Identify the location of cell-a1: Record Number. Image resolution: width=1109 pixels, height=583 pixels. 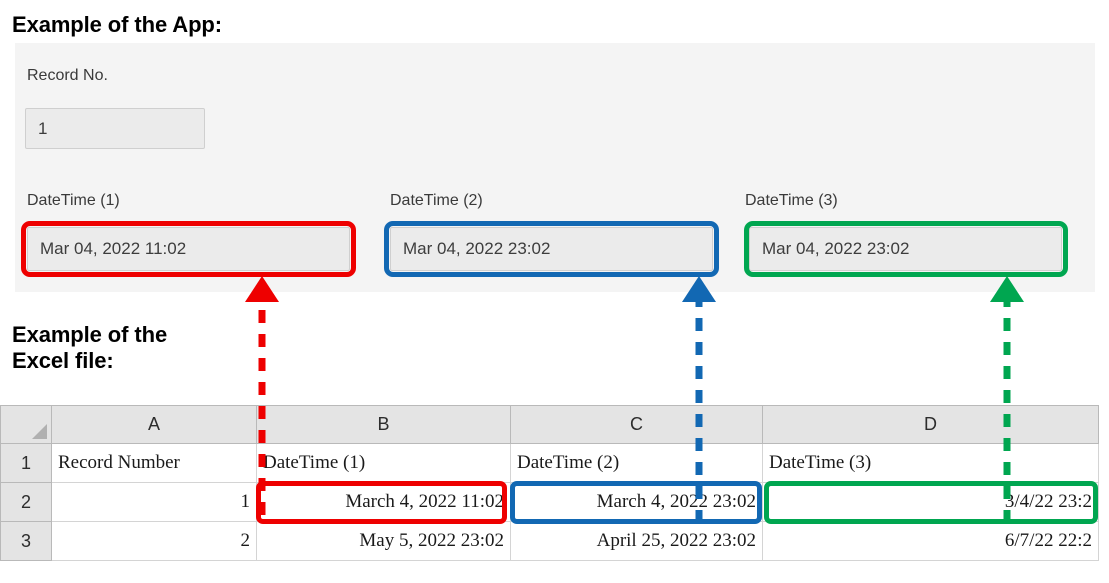
(154, 463).